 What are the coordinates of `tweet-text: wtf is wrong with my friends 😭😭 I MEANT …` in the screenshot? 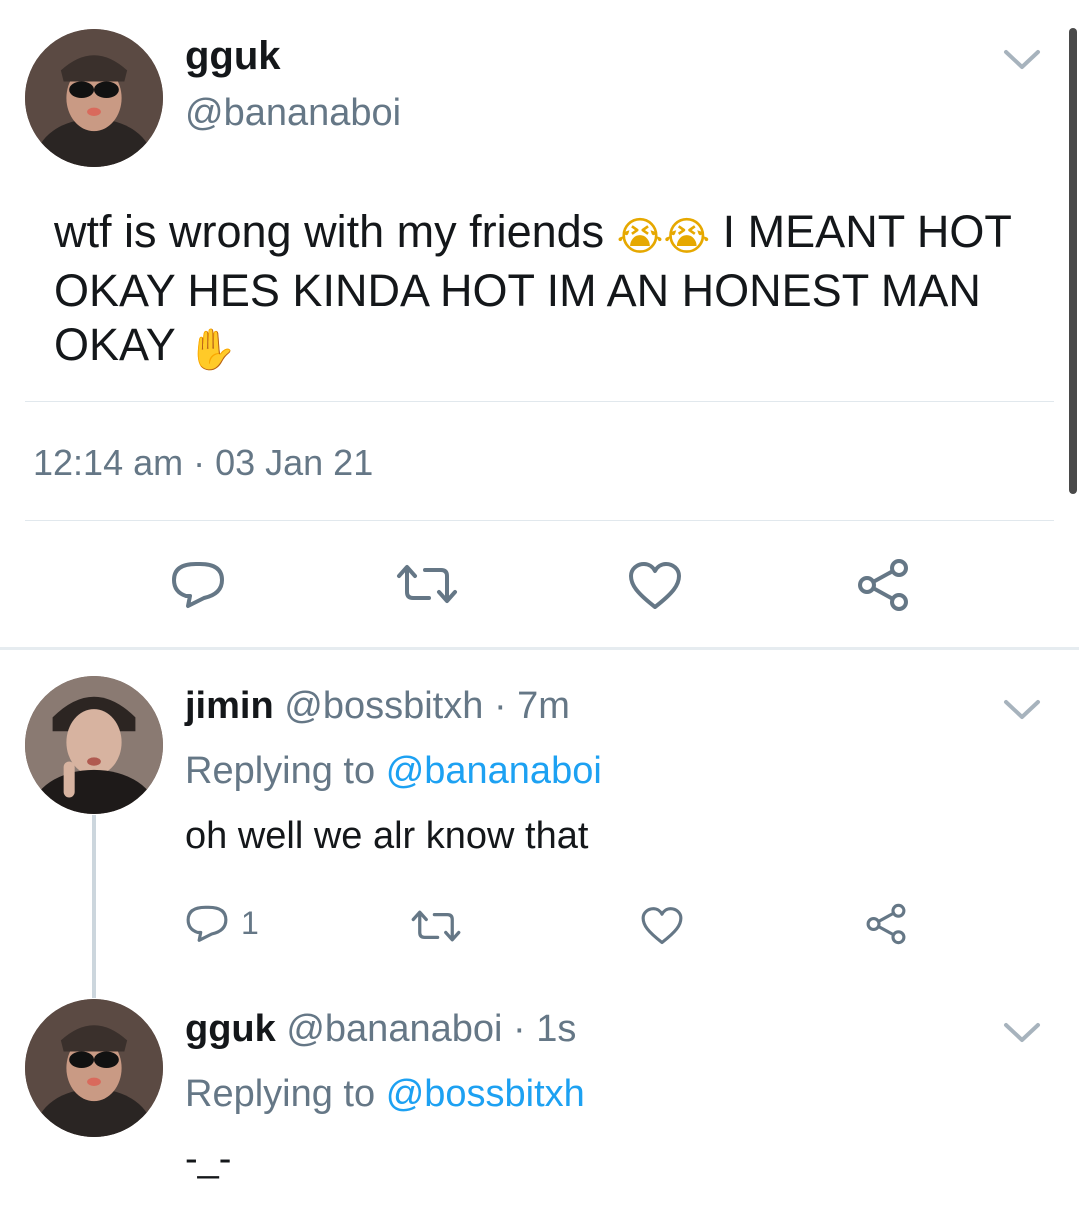 It's located at (534, 291).